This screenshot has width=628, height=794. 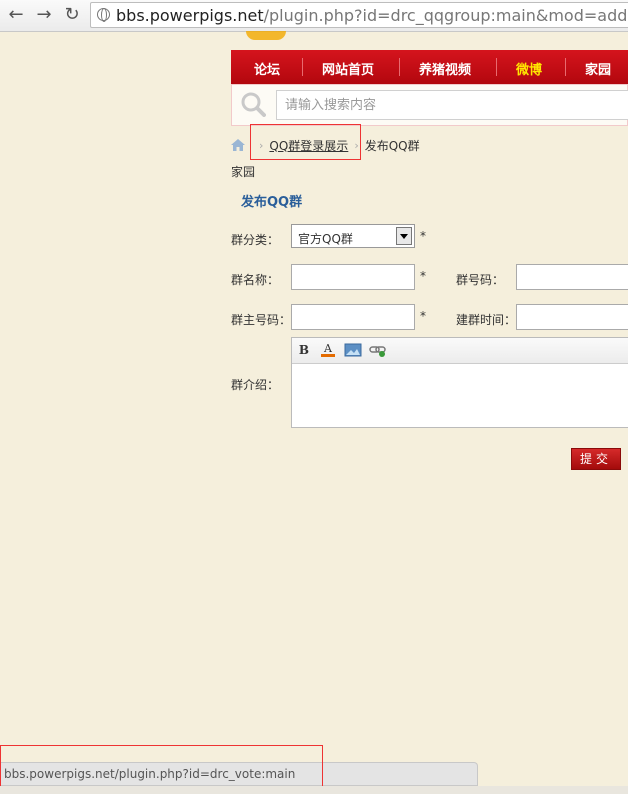 I want to click on group-name-label: 群名称：, so click(x=255, y=280).